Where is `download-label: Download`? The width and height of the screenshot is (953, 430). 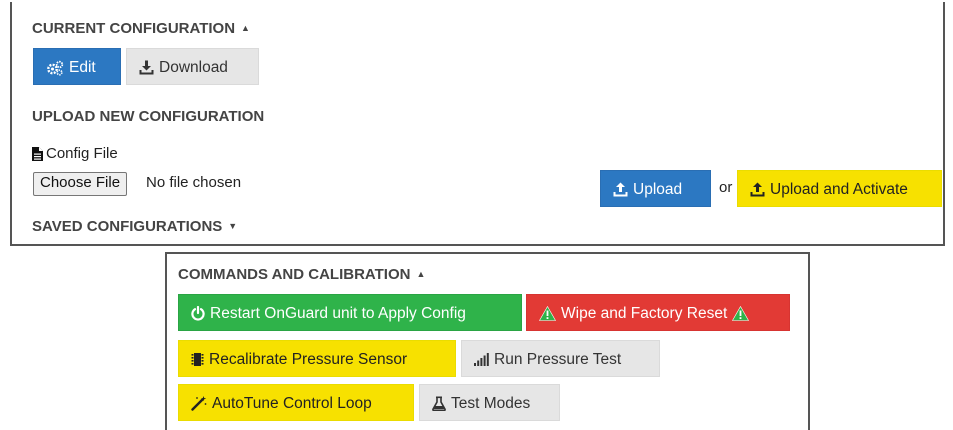
download-label: Download is located at coordinates (193, 67).